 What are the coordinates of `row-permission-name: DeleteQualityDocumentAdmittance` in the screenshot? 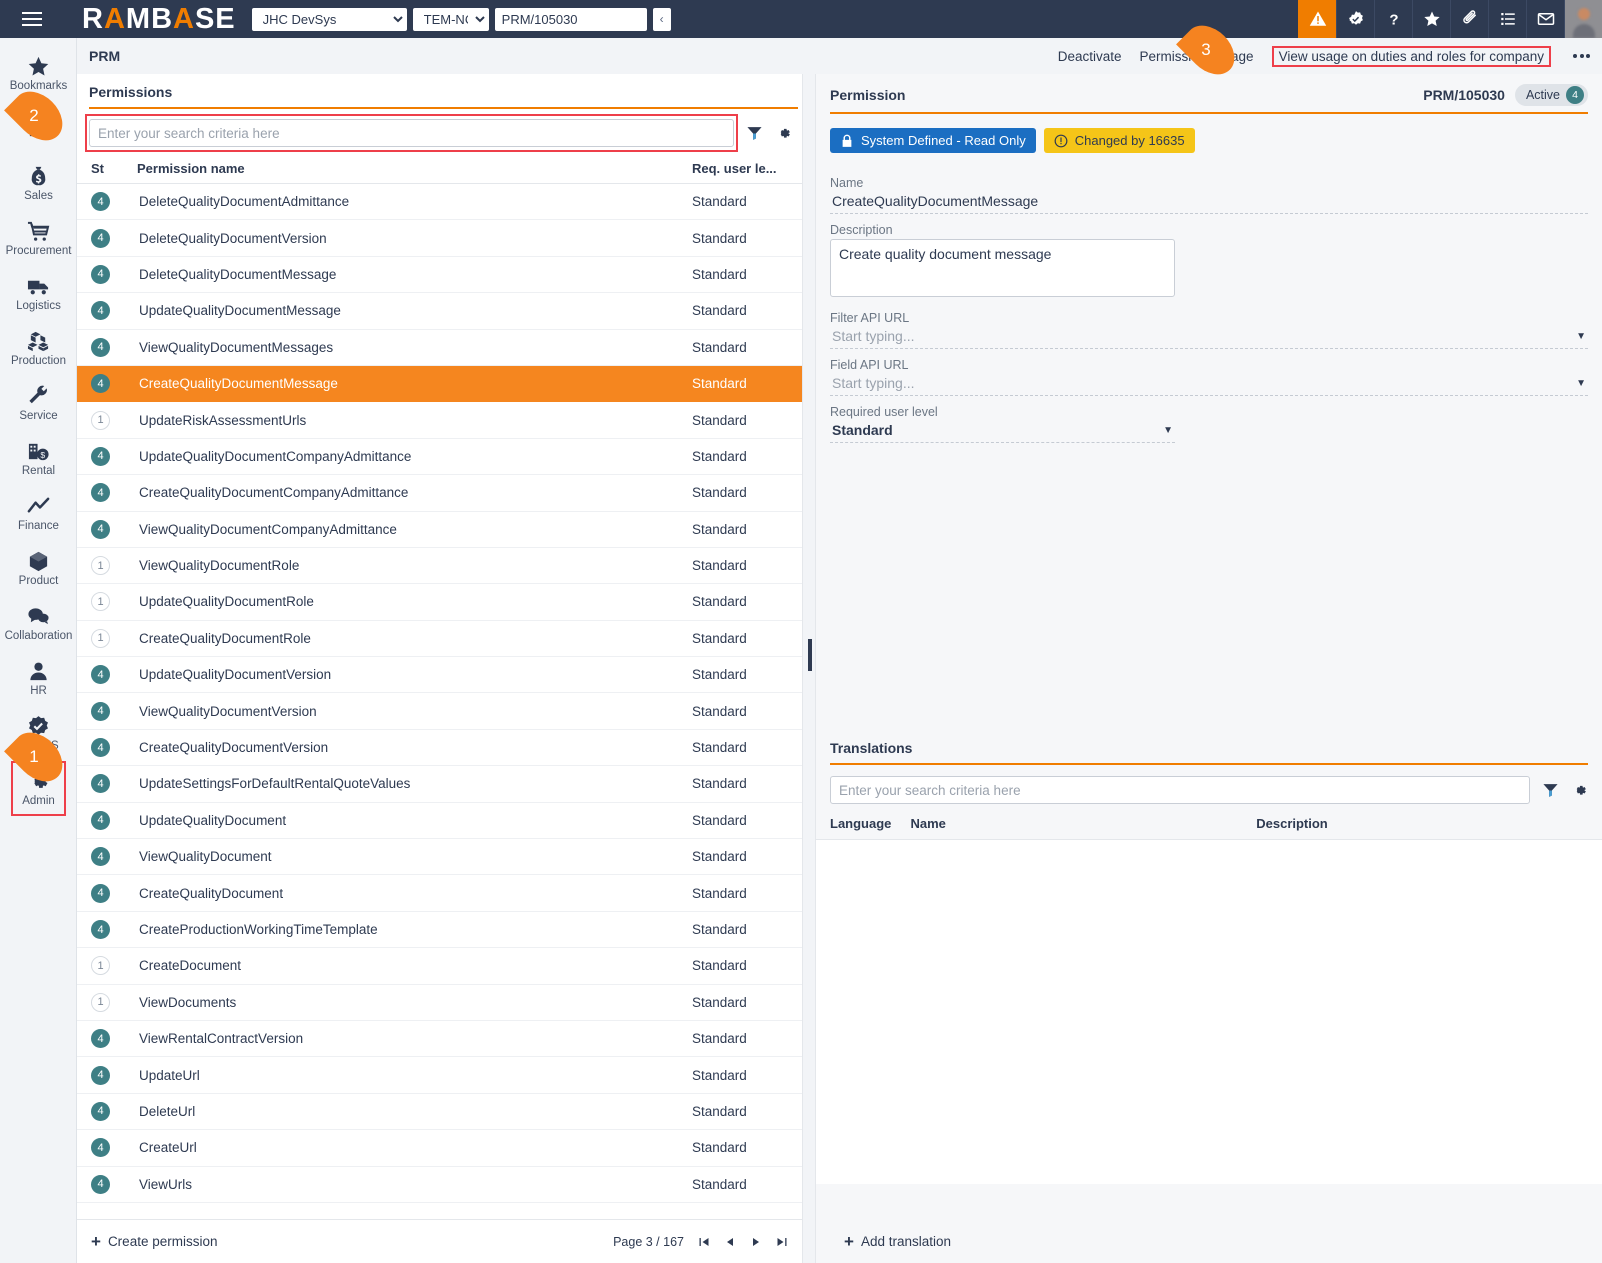 It's located at (414, 202).